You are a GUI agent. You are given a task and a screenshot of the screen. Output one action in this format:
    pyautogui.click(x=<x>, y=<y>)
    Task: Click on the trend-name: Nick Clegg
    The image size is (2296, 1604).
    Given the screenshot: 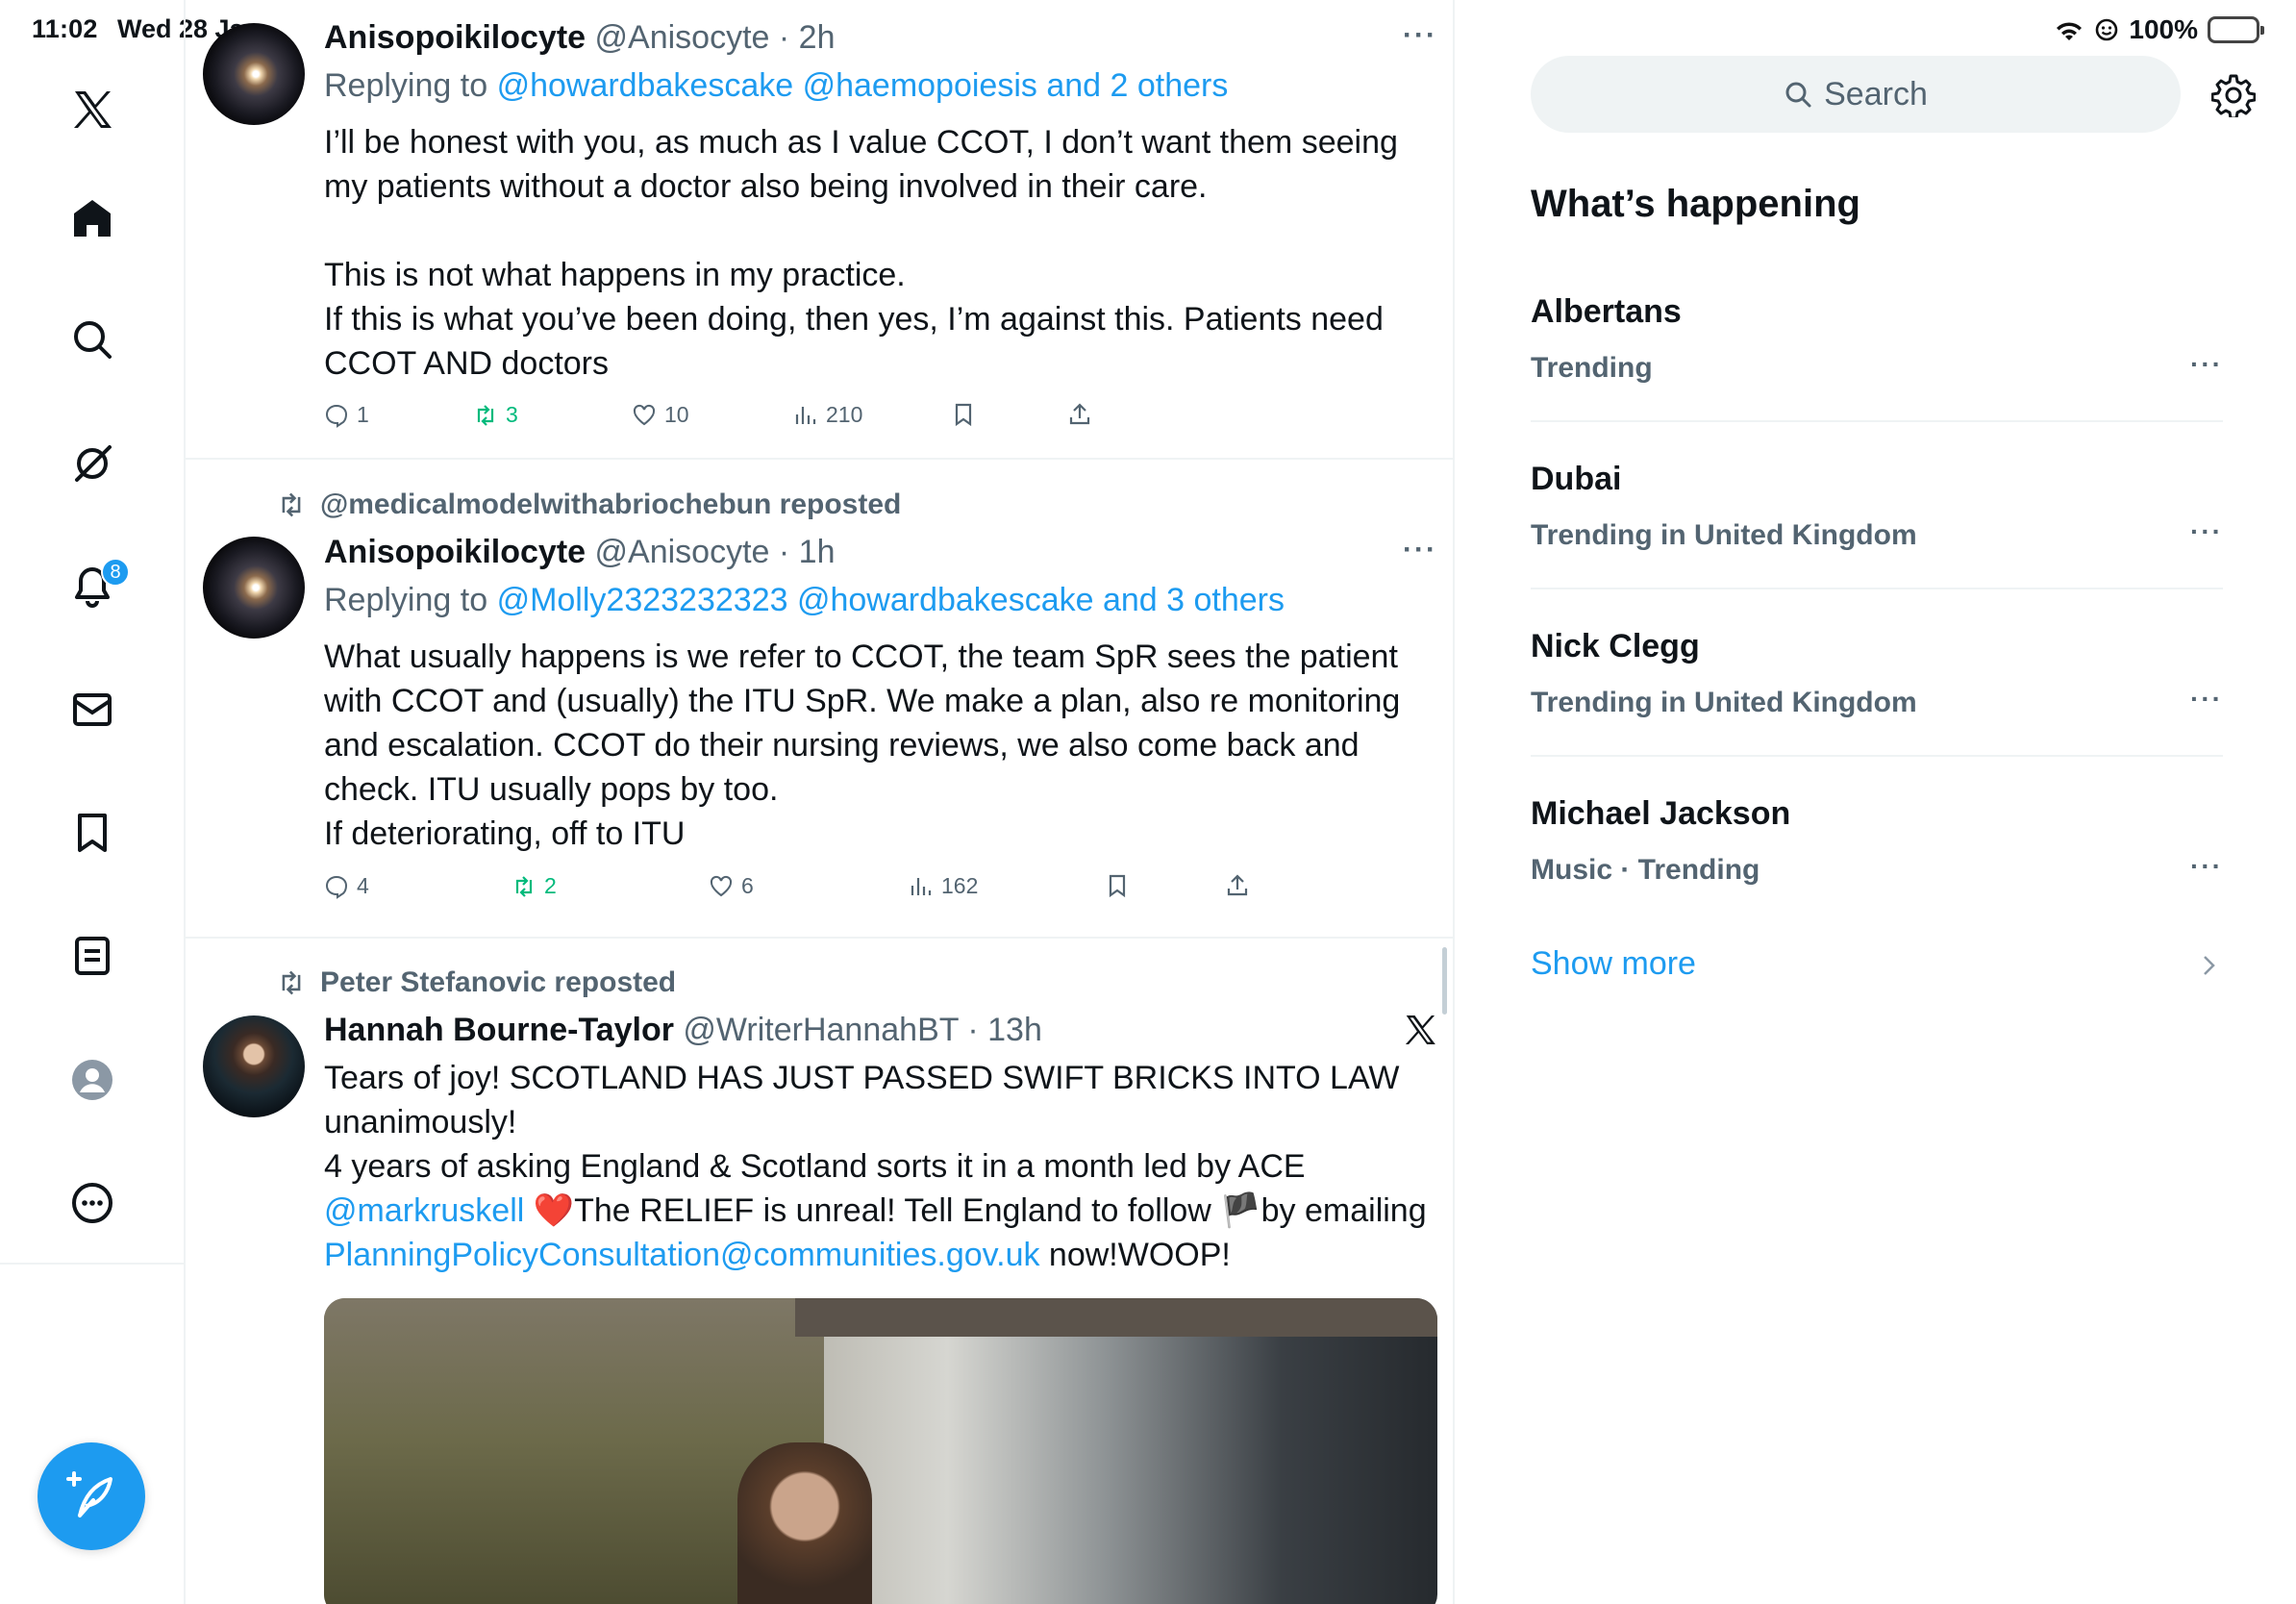 What is the action you would take?
    pyautogui.click(x=1615, y=646)
    